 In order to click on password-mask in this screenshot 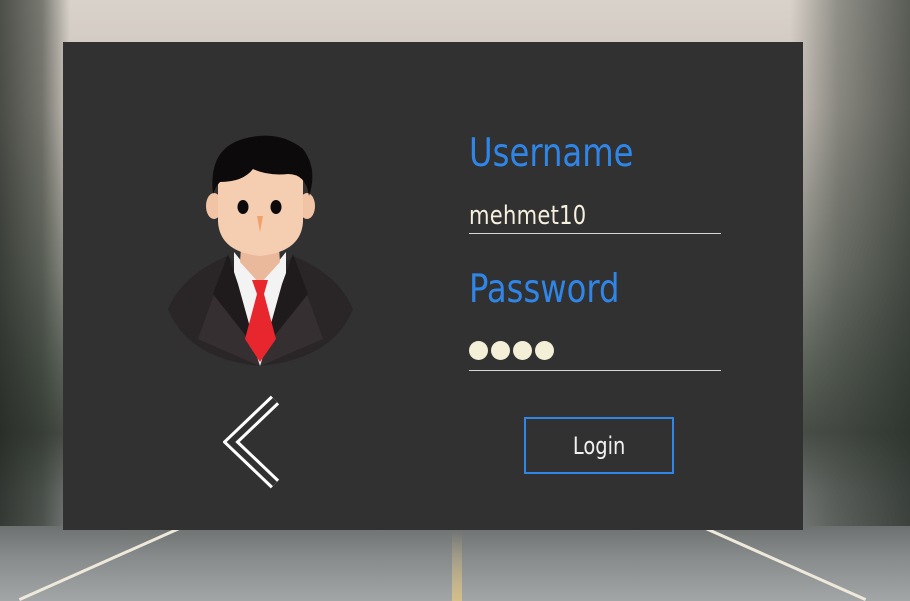, I will do `click(595, 349)`.